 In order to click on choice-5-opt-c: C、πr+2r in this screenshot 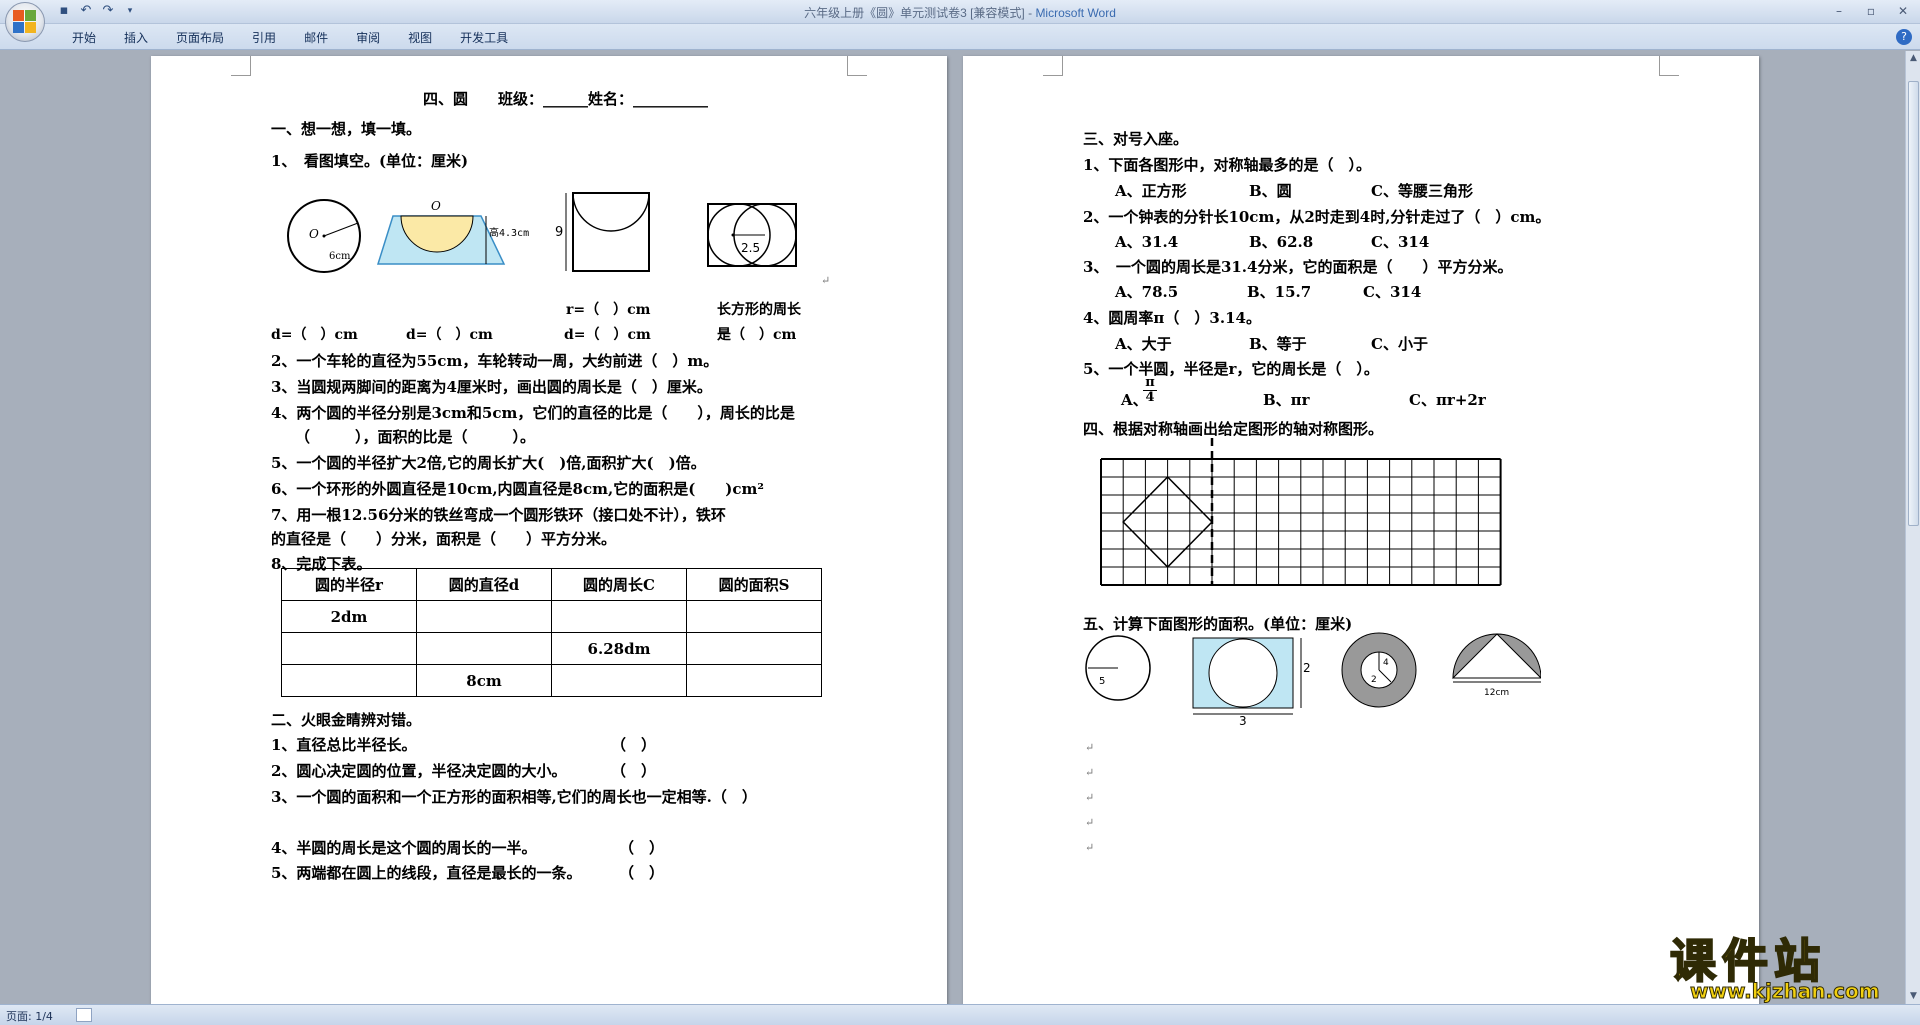, I will do `click(1447, 399)`.